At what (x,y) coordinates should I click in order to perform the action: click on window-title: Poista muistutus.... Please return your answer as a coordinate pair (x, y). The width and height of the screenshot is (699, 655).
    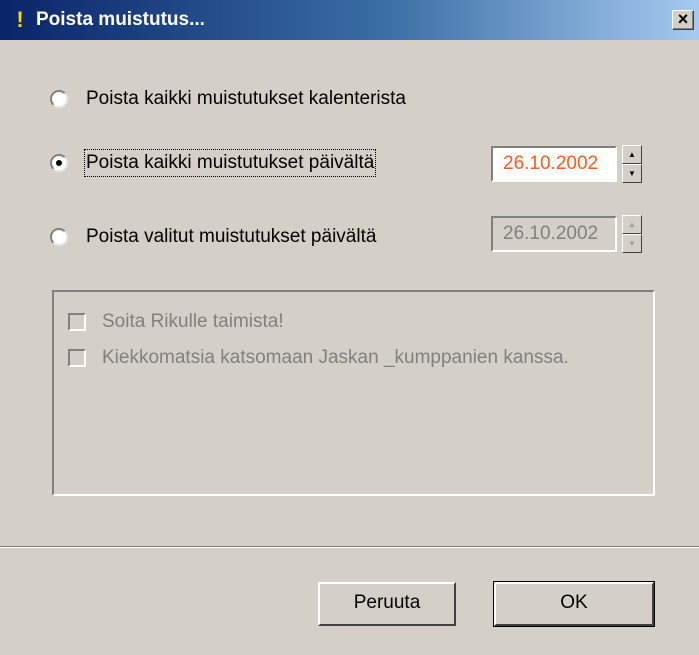
    Looking at the image, I should click on (120, 19).